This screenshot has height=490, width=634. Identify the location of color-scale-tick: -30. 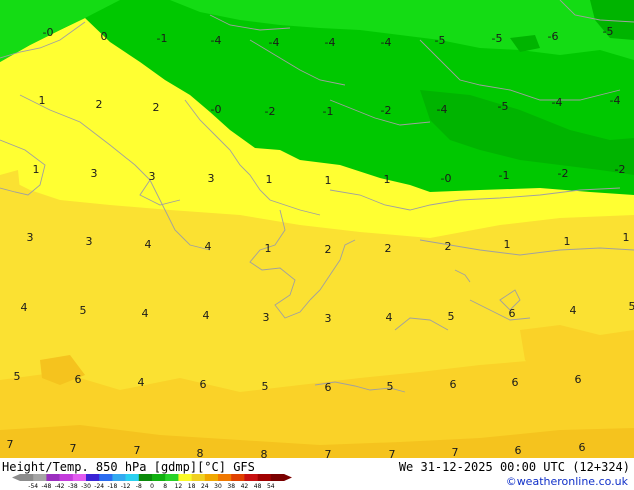
(86, 486).